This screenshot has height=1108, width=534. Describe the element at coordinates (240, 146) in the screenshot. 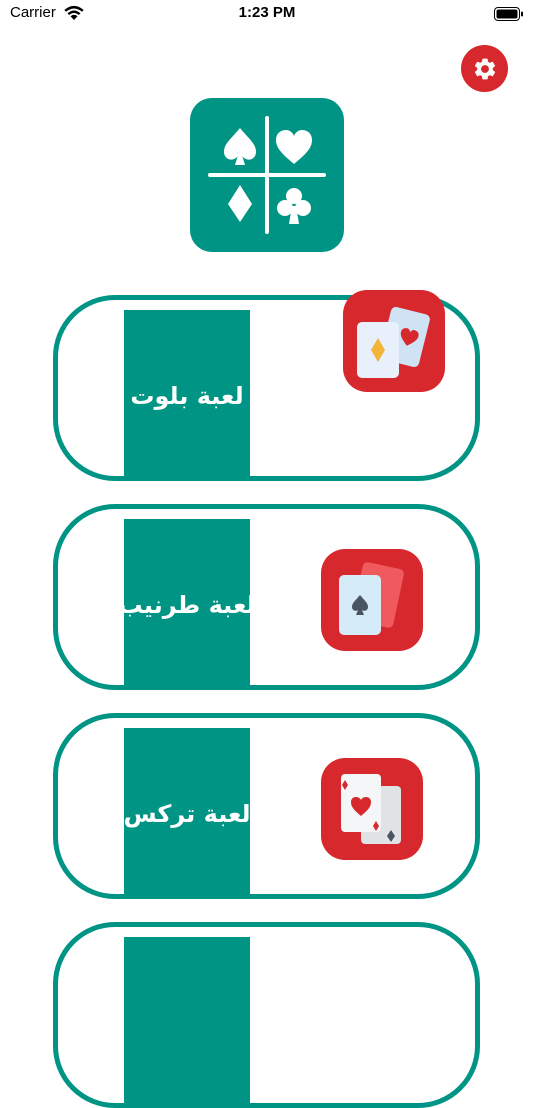

I see `spade-icon` at that location.